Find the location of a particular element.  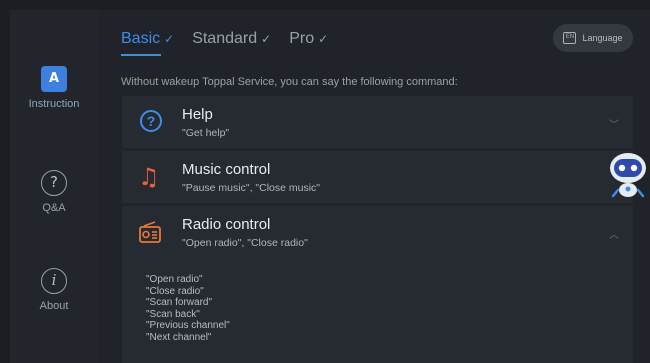

sidebar-item-label: Instruction is located at coordinates (54, 104).